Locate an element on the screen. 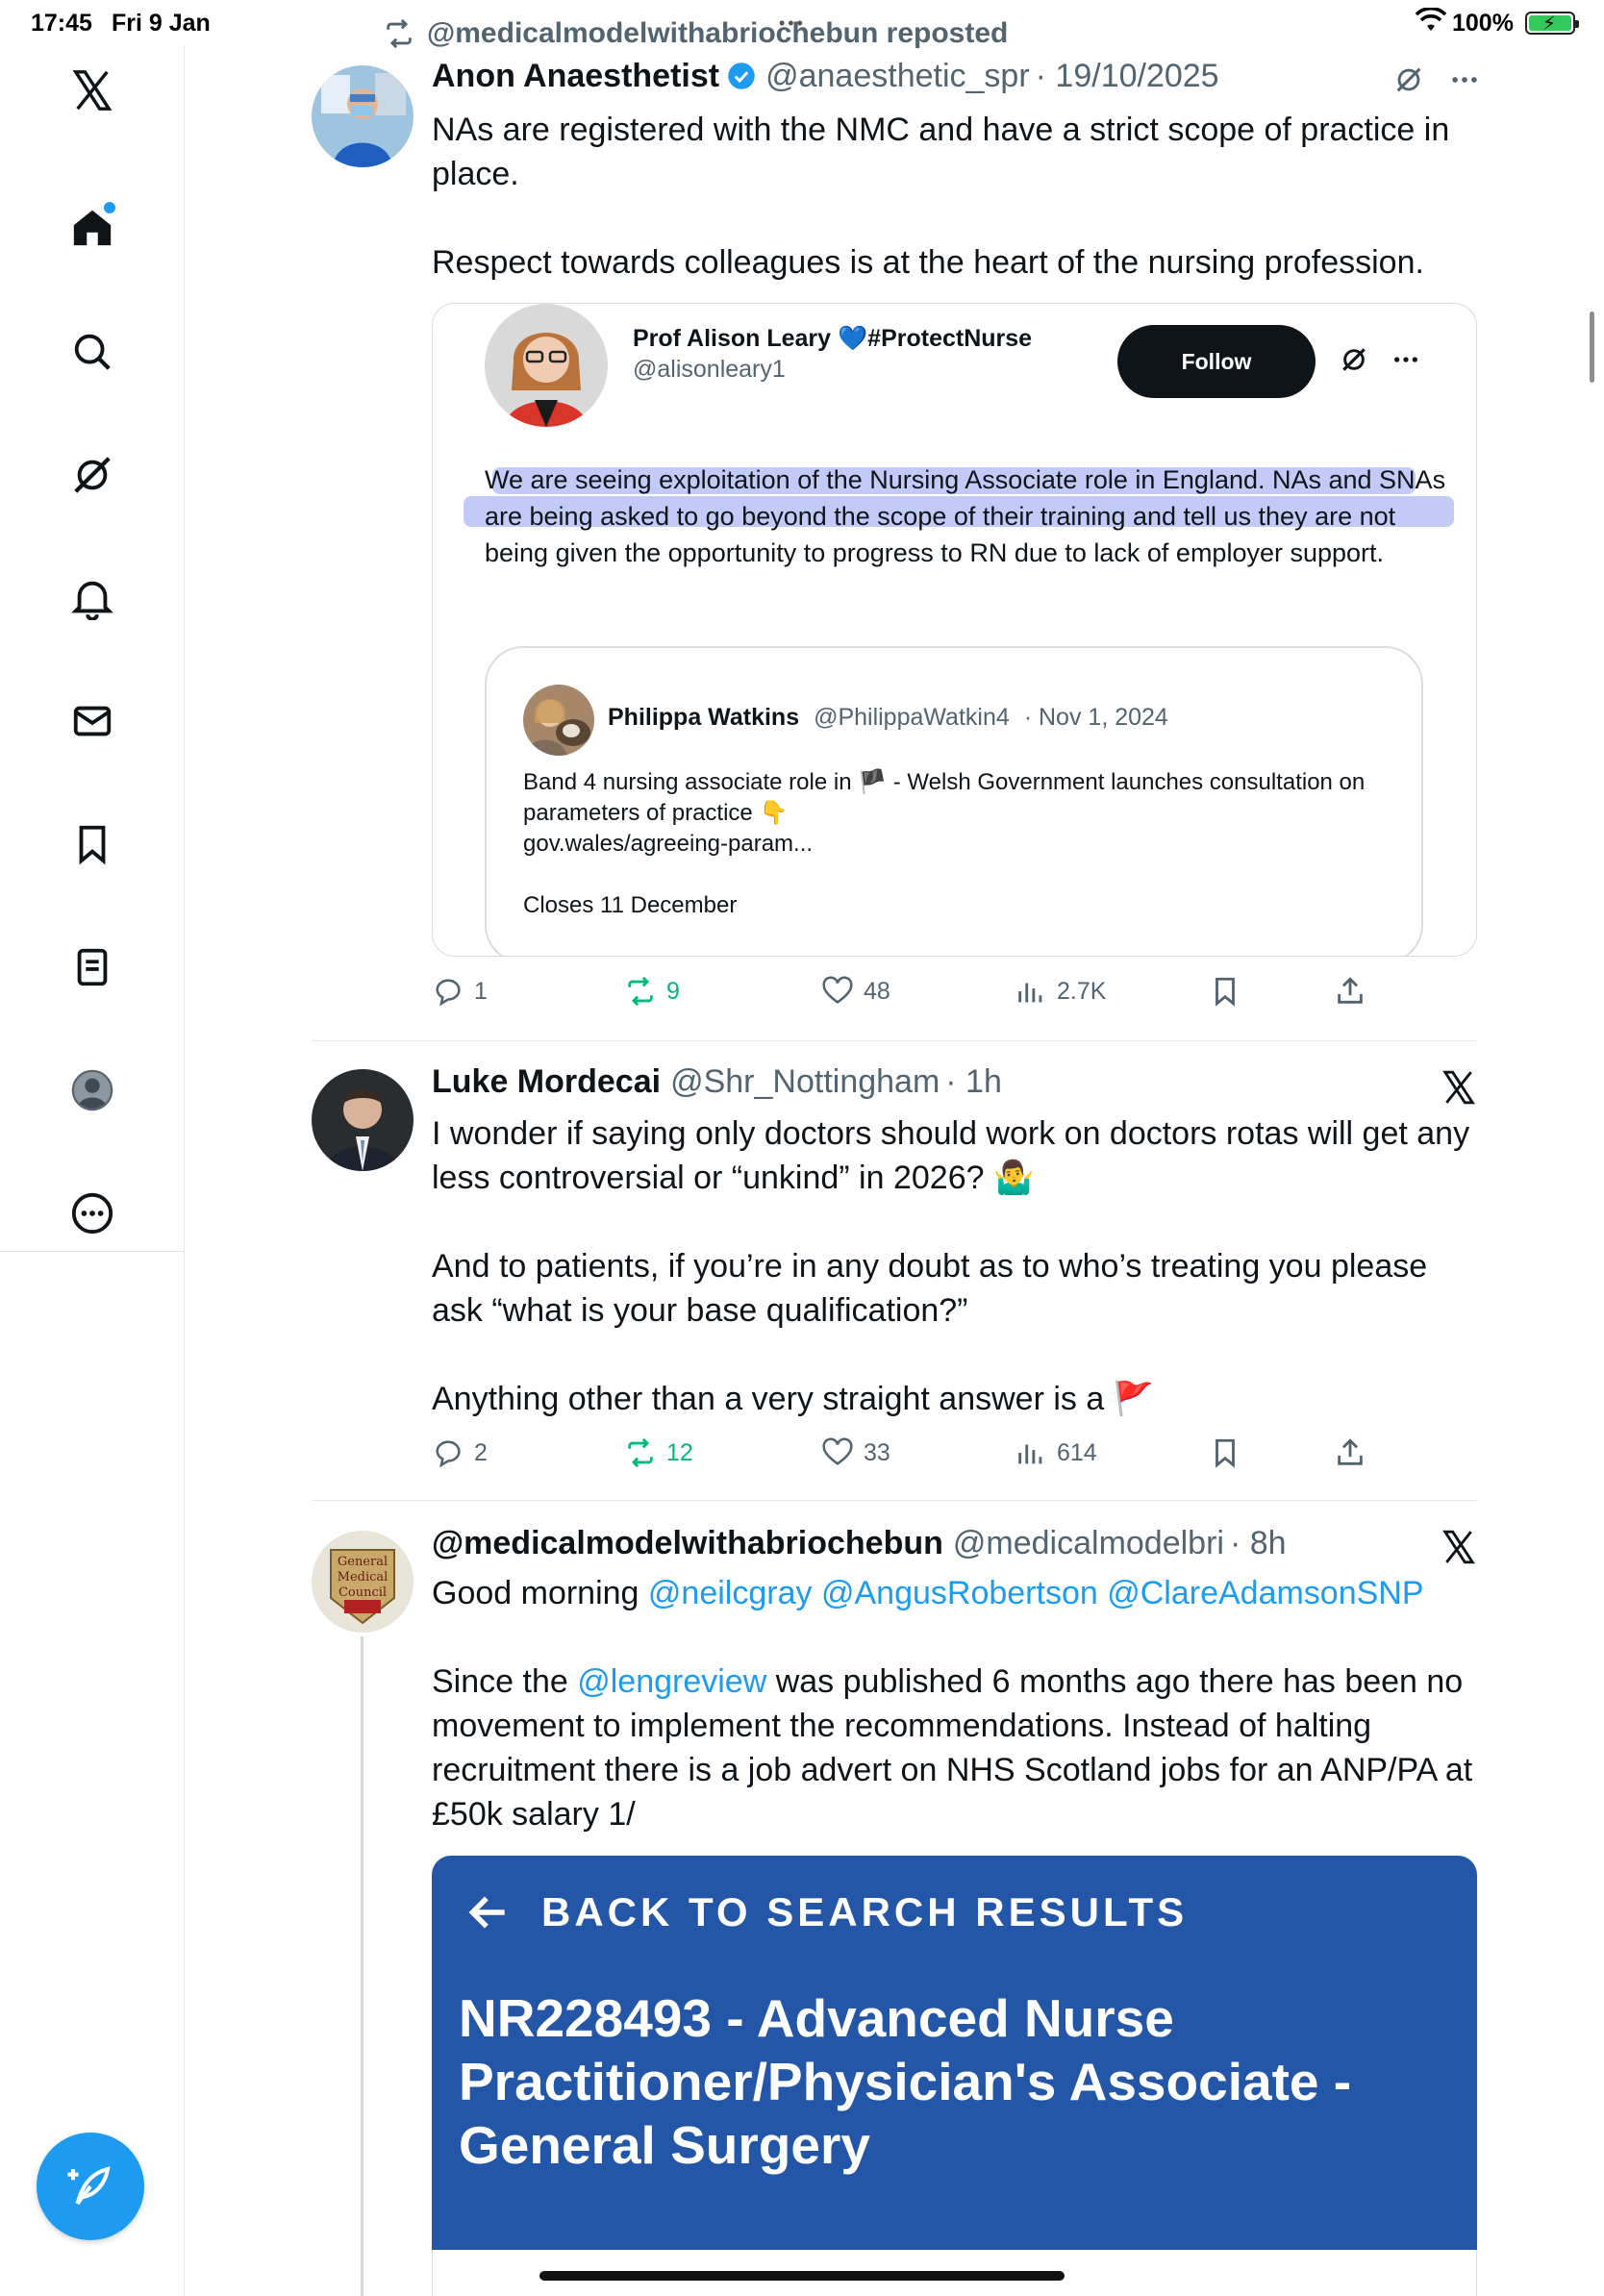 The image size is (1604, 2296). arrow-left-icon is located at coordinates (486, 1912).